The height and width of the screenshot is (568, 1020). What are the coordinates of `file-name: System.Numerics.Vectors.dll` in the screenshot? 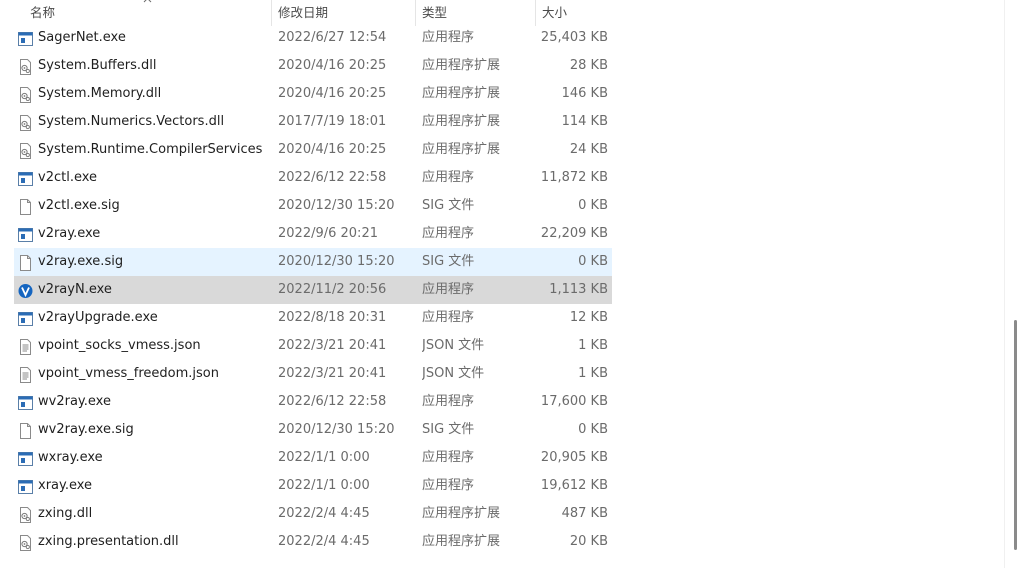 It's located at (131, 121).